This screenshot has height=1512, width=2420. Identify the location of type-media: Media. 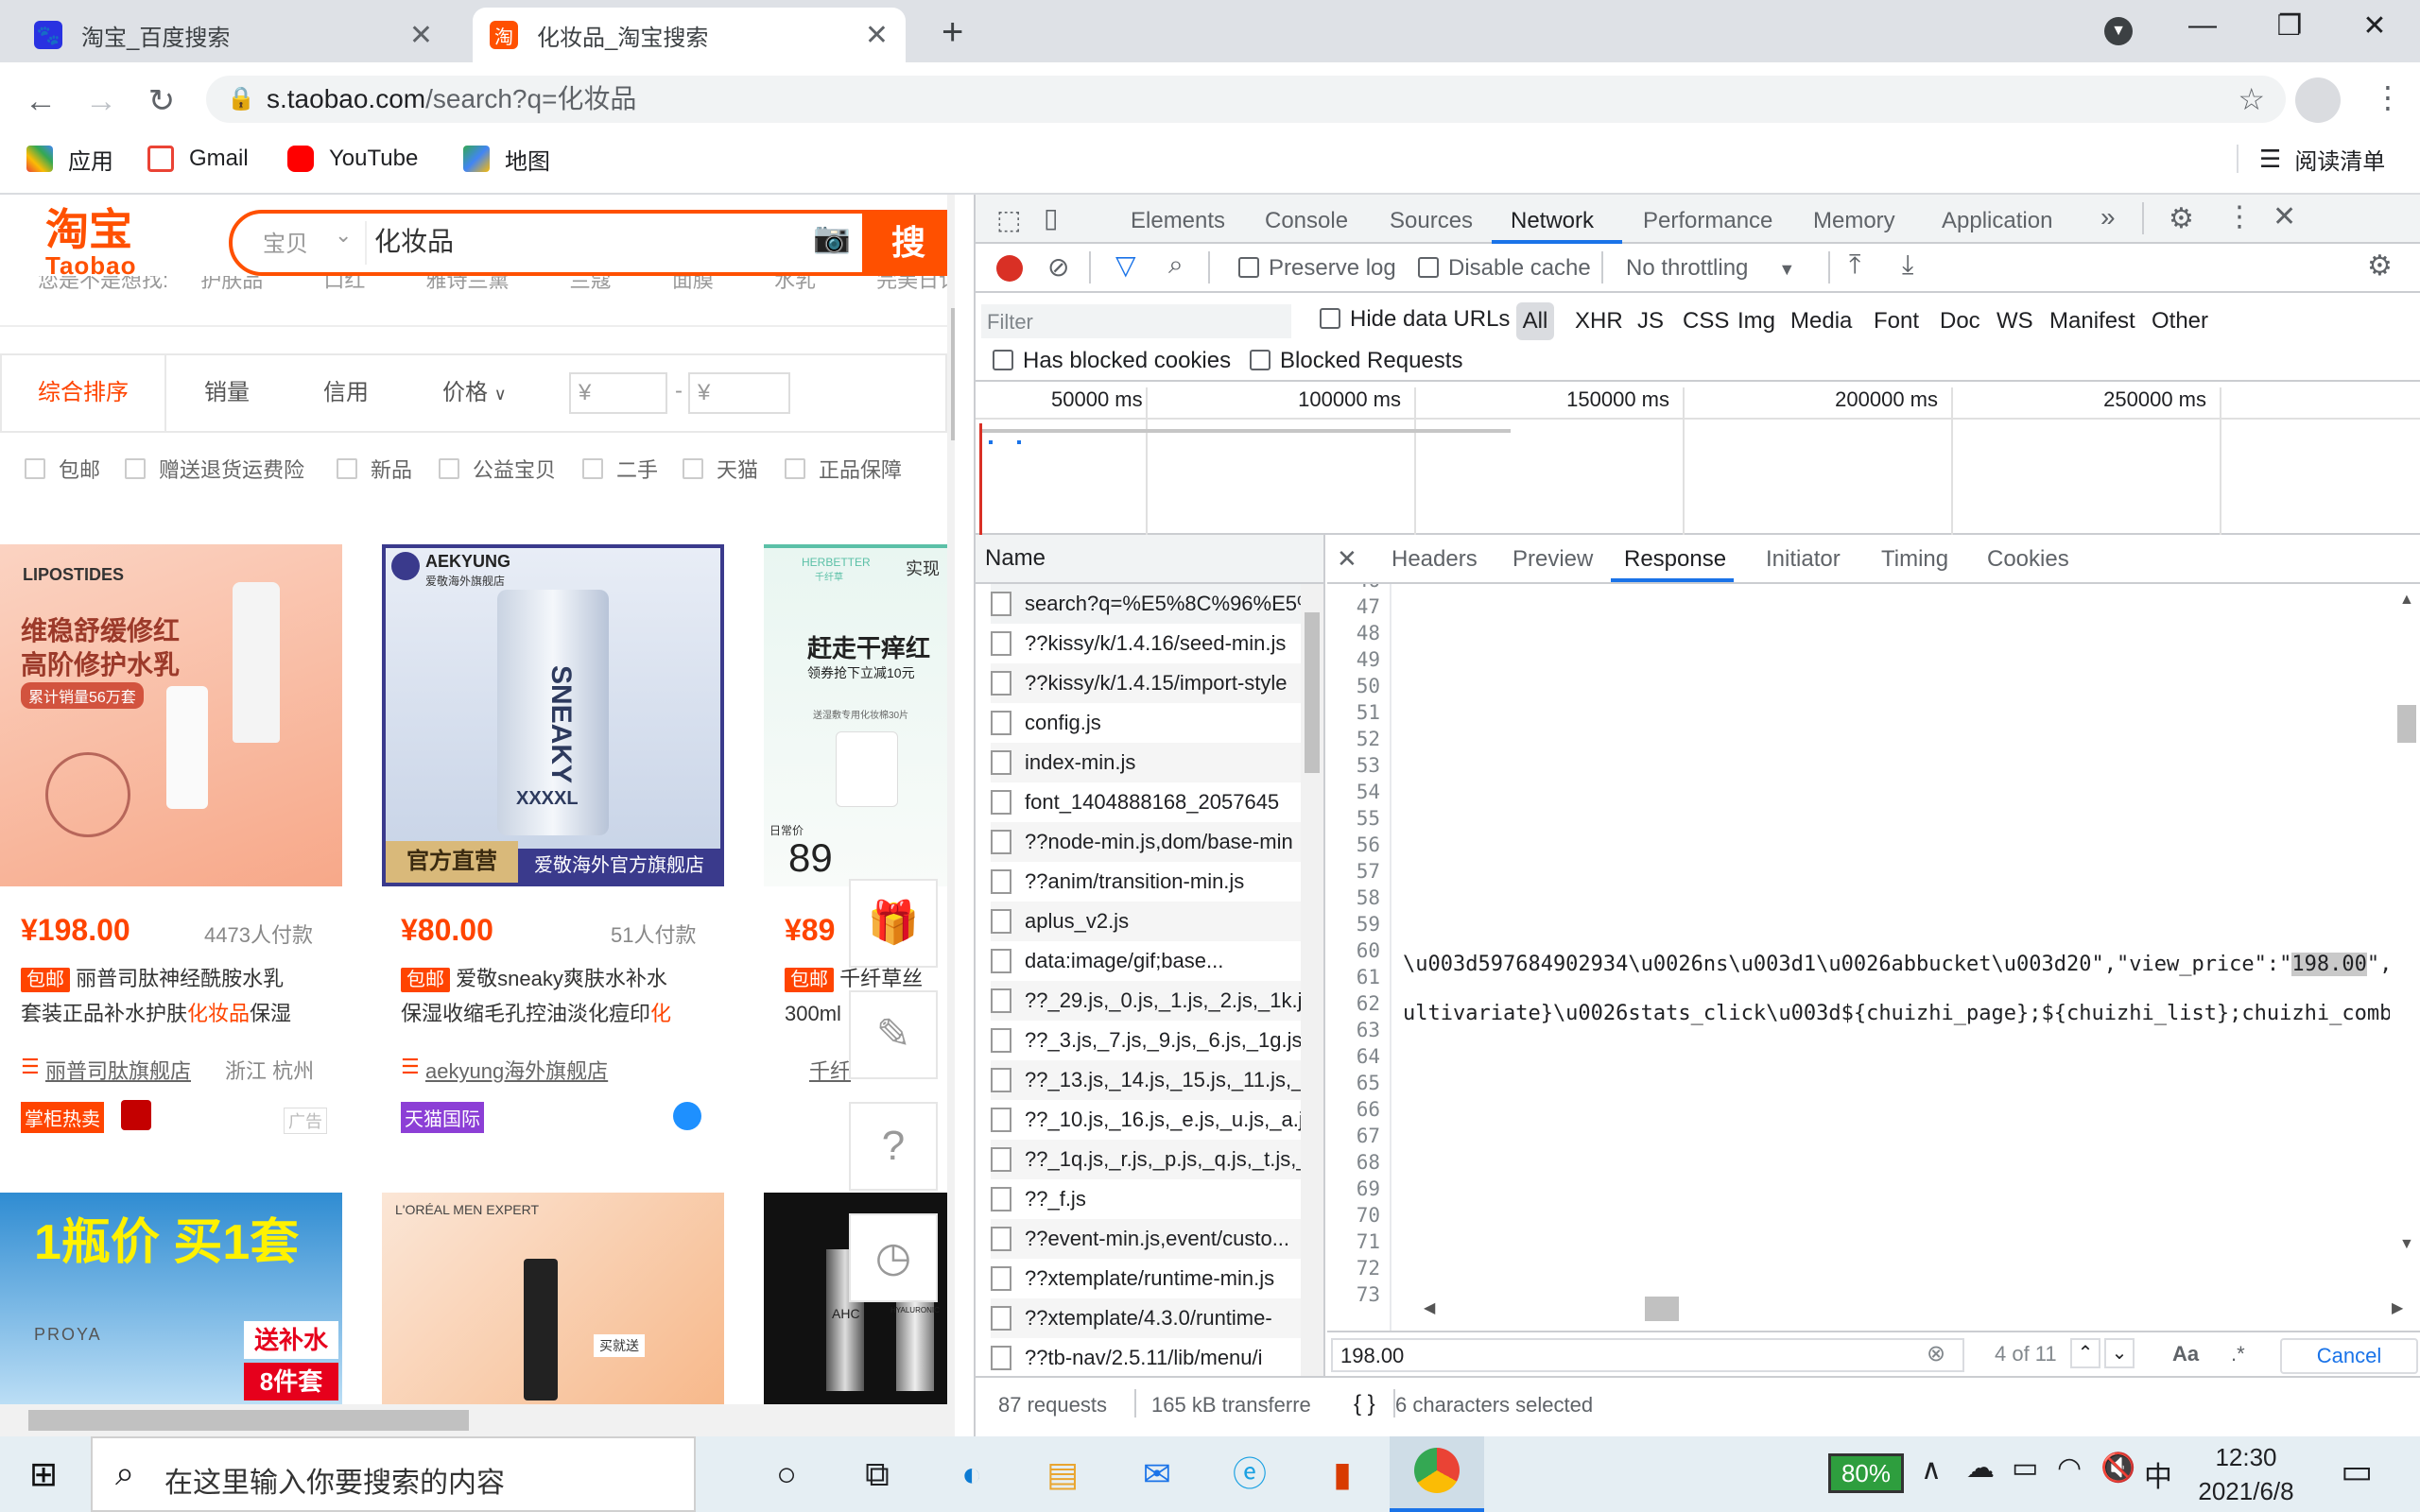
(1821, 321).